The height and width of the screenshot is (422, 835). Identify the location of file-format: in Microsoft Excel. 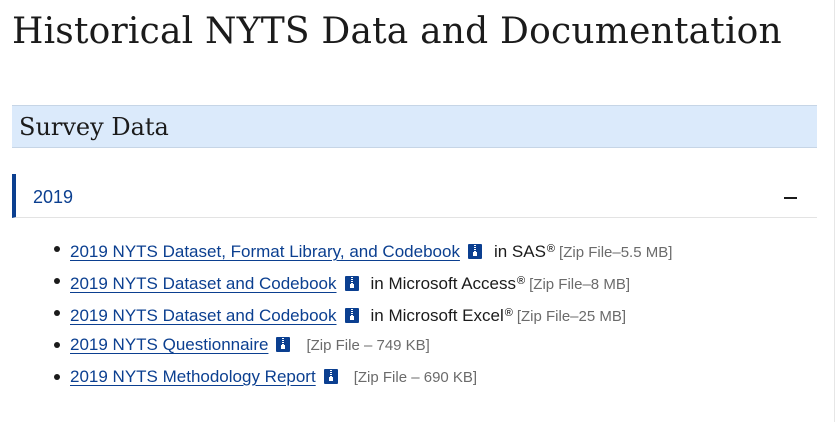
(437, 315).